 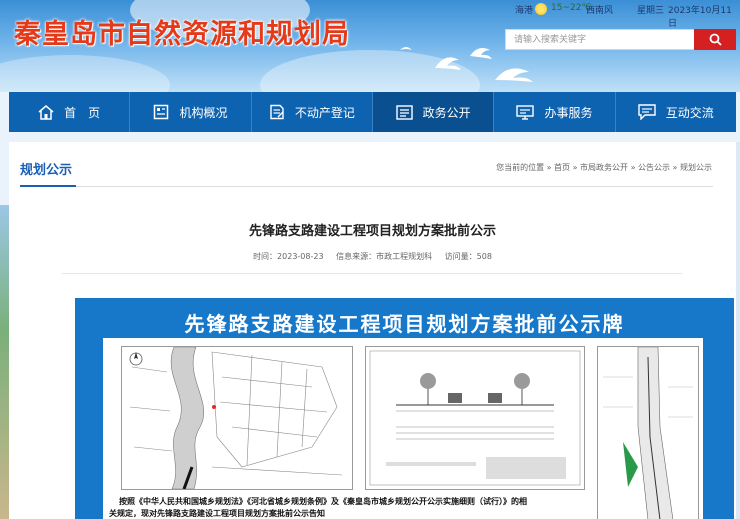 I want to click on location-map-drawing, so click(x=236, y=418).